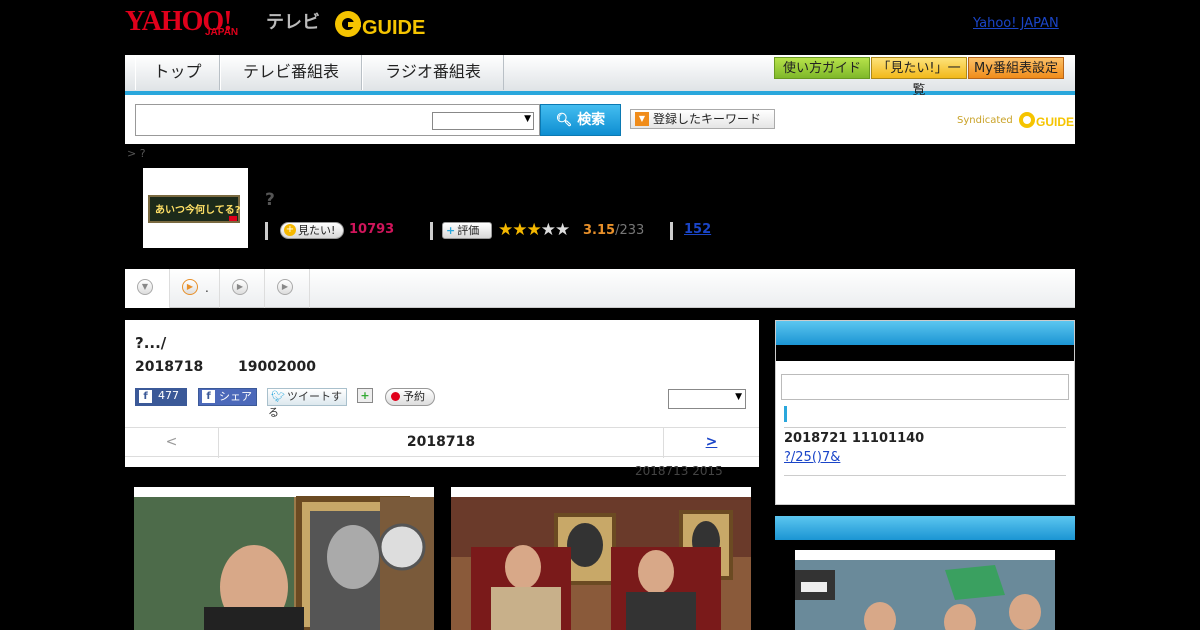 Image resolution: width=1200 pixels, height=630 pixels. I want to click on episode-pager: < 2018718 >, so click(442, 442).